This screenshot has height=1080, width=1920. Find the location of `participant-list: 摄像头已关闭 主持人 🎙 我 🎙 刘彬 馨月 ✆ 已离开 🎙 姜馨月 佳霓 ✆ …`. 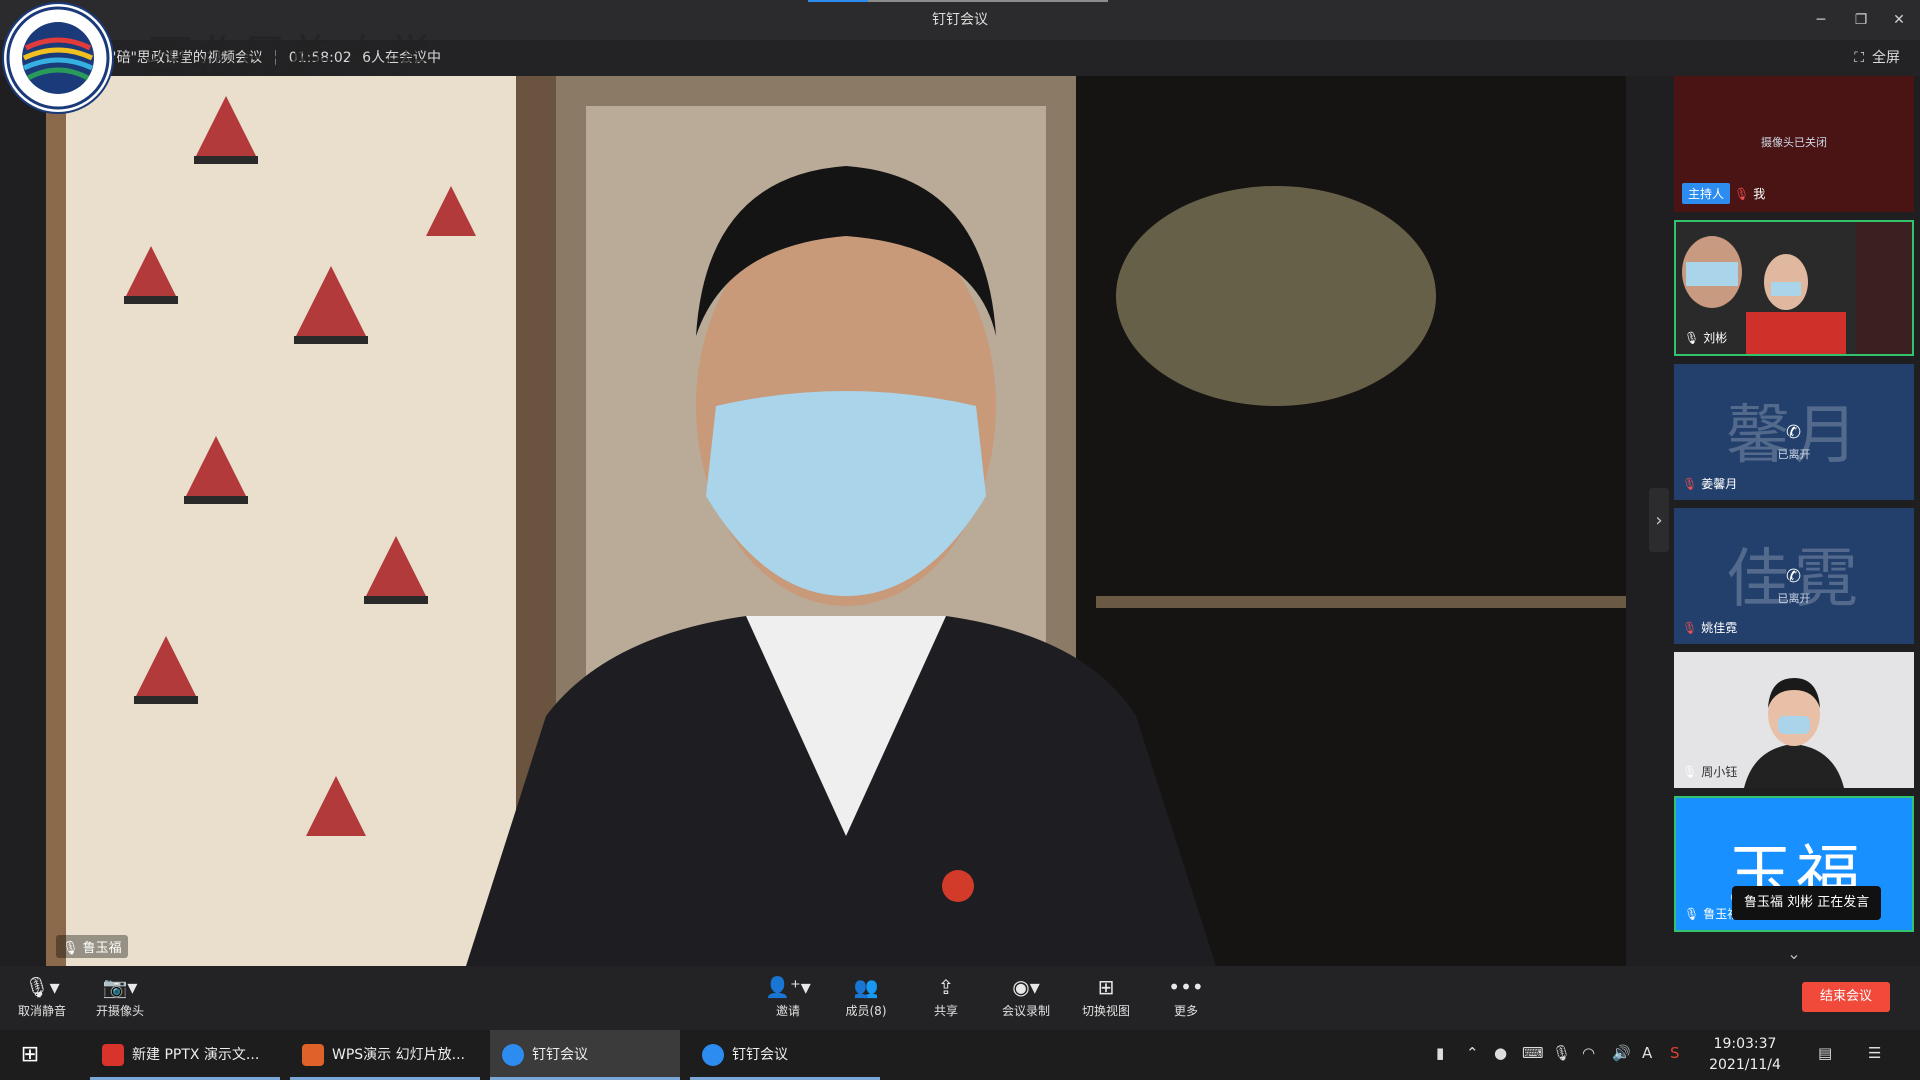

participant-list: 摄像头已关闭 主持人 🎙 我 🎙 刘彬 馨月 ✆ 已离开 🎙 姜馨月 佳霓 ✆ … is located at coordinates (1795, 521).